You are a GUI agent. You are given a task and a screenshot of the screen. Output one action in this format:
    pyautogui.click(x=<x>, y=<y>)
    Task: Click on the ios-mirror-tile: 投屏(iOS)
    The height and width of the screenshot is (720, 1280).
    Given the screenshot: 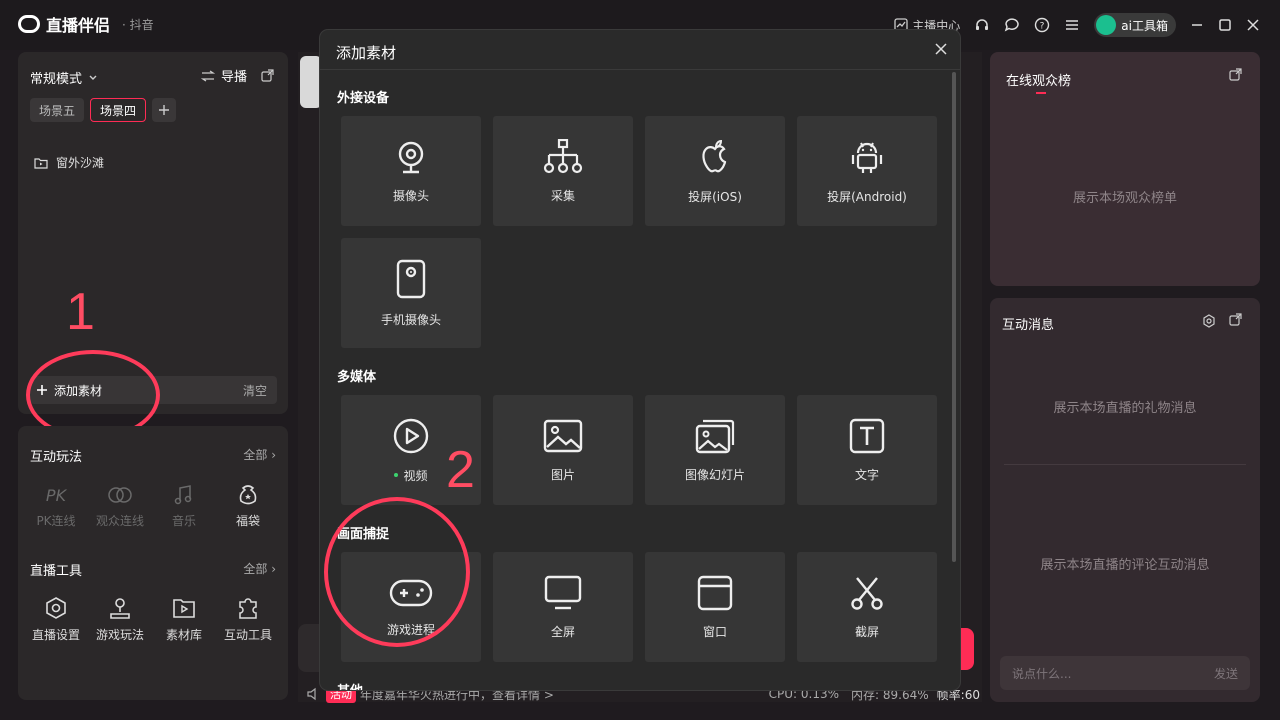 What is the action you would take?
    pyautogui.click(x=715, y=171)
    